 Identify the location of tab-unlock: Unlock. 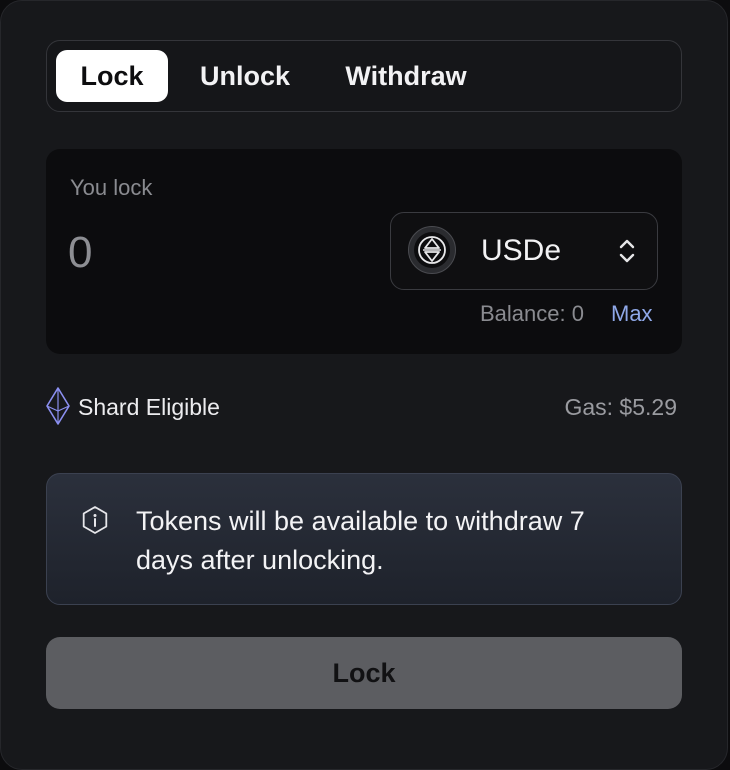
(245, 76).